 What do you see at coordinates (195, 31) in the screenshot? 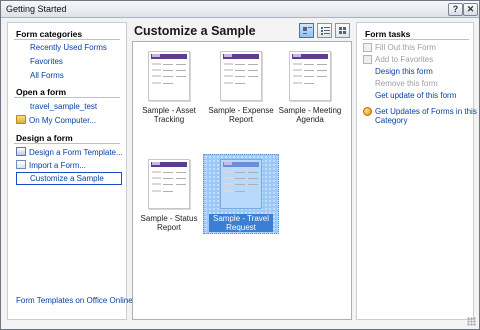
I see `page-title: Customize a Sample` at bounding box center [195, 31].